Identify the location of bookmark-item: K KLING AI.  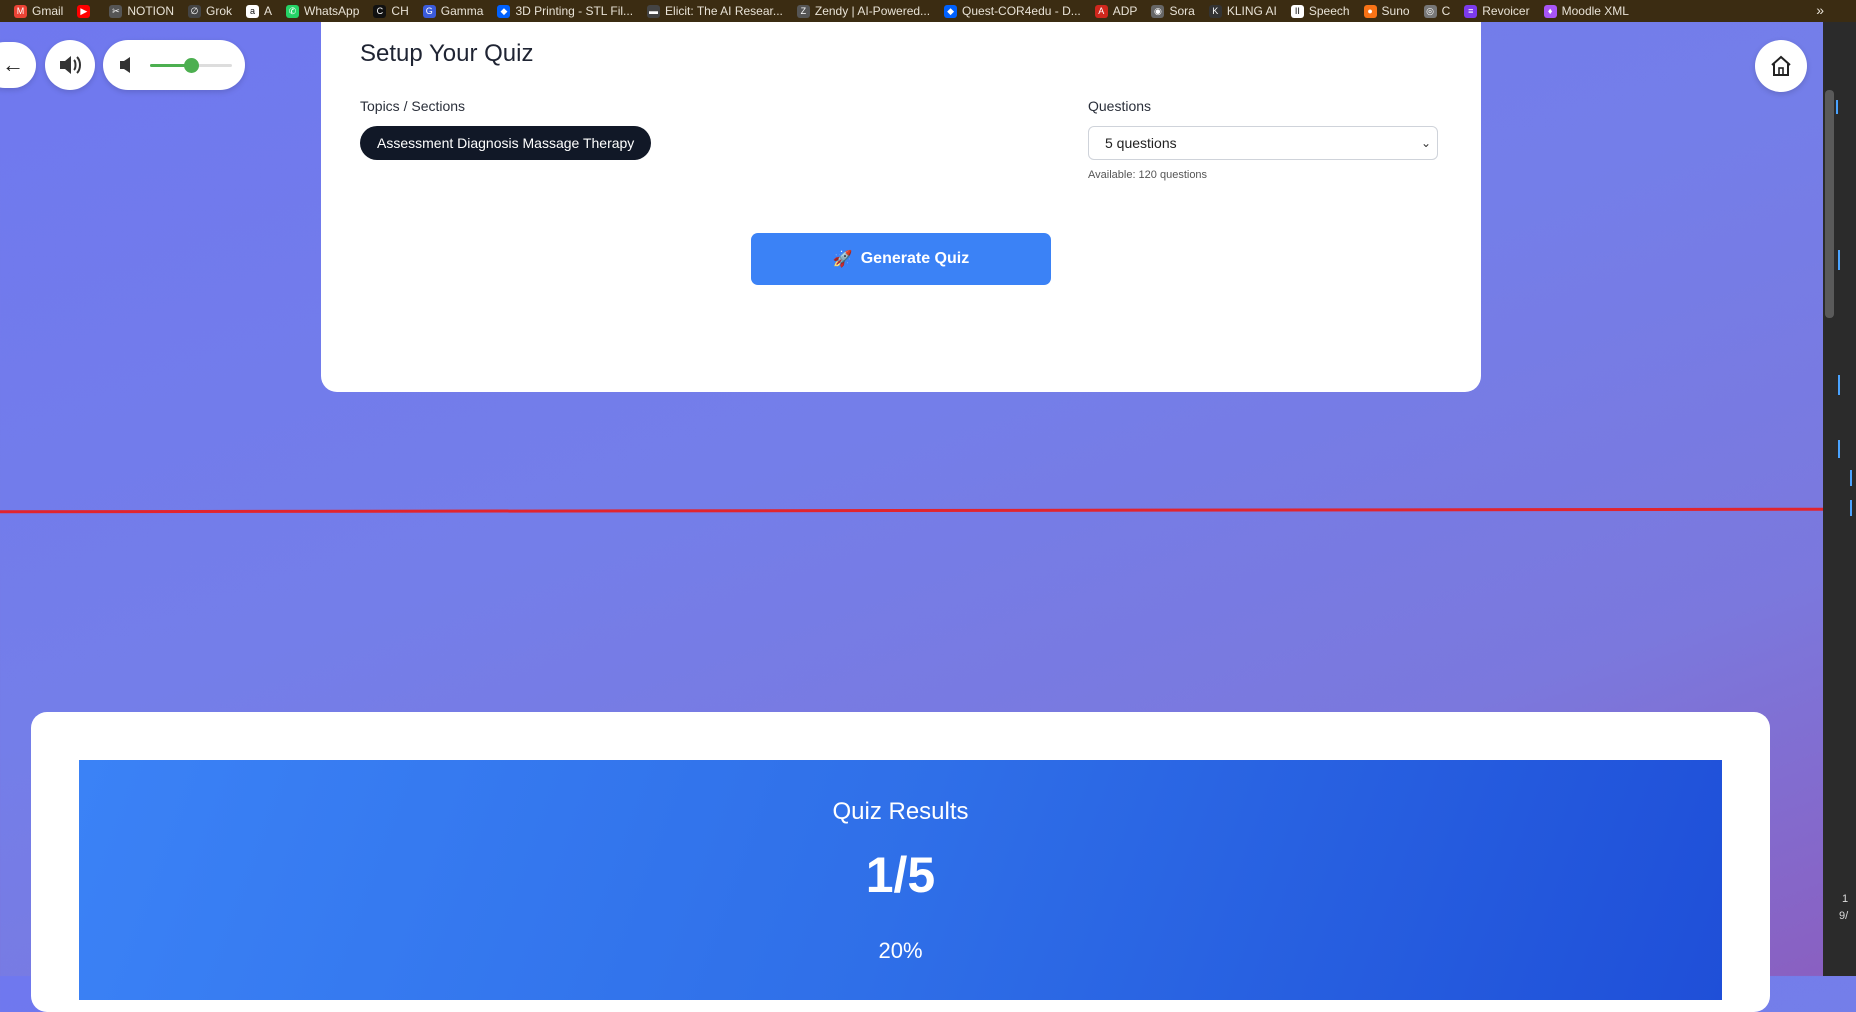
(1242, 11).